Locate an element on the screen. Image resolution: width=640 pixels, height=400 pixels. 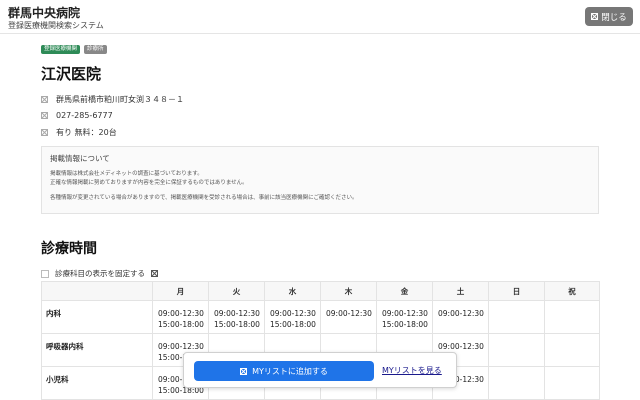
close-button: 閉じる is located at coordinates (609, 16).